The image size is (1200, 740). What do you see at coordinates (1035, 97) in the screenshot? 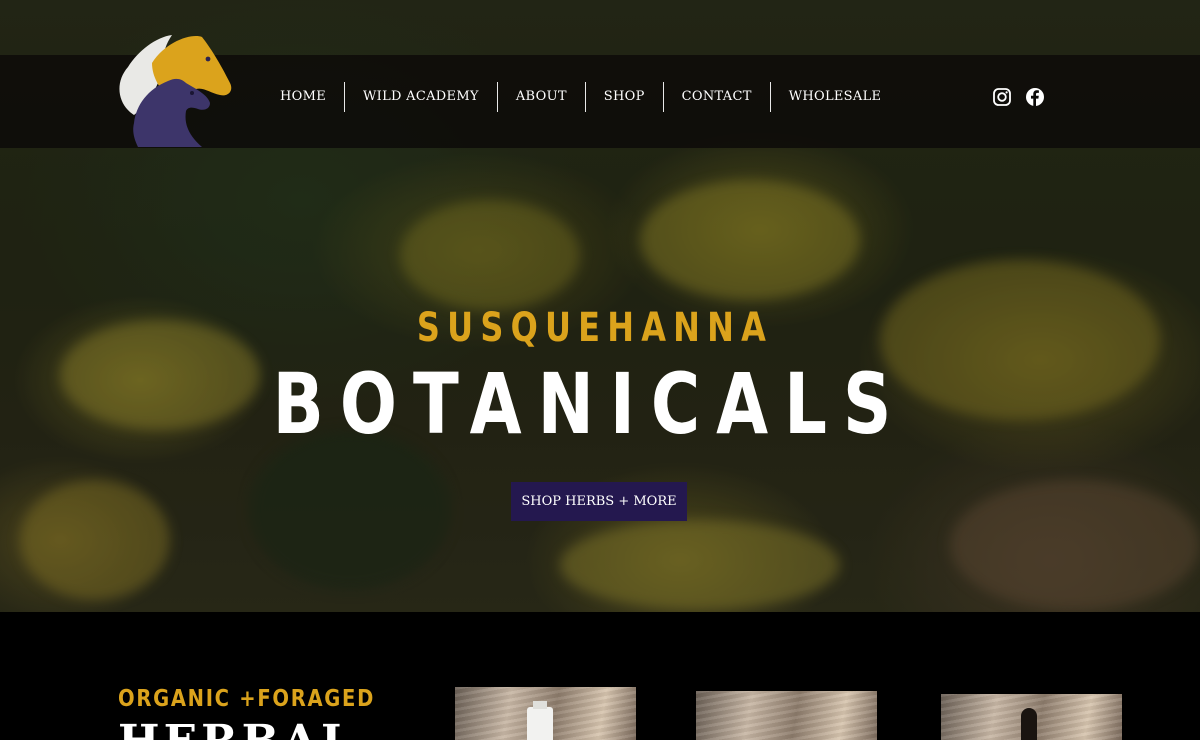
I see `facebook-icon` at bounding box center [1035, 97].